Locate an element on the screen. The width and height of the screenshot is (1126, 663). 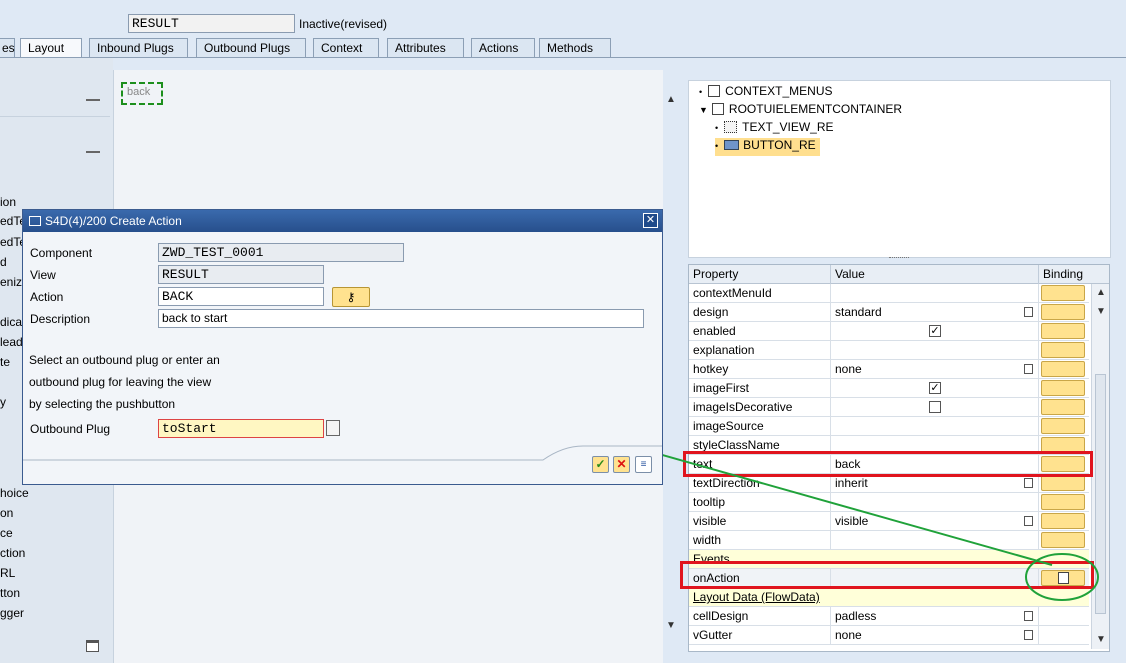
action-value-help-button: ⚷ is located at coordinates (351, 297).